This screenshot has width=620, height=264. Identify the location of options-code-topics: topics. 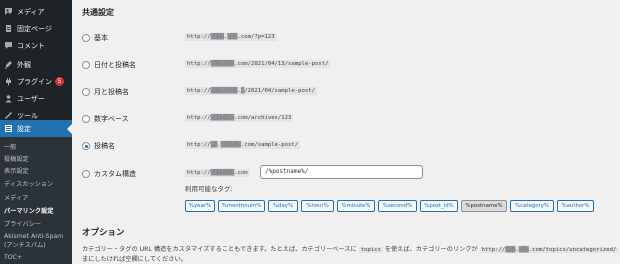
(370, 250).